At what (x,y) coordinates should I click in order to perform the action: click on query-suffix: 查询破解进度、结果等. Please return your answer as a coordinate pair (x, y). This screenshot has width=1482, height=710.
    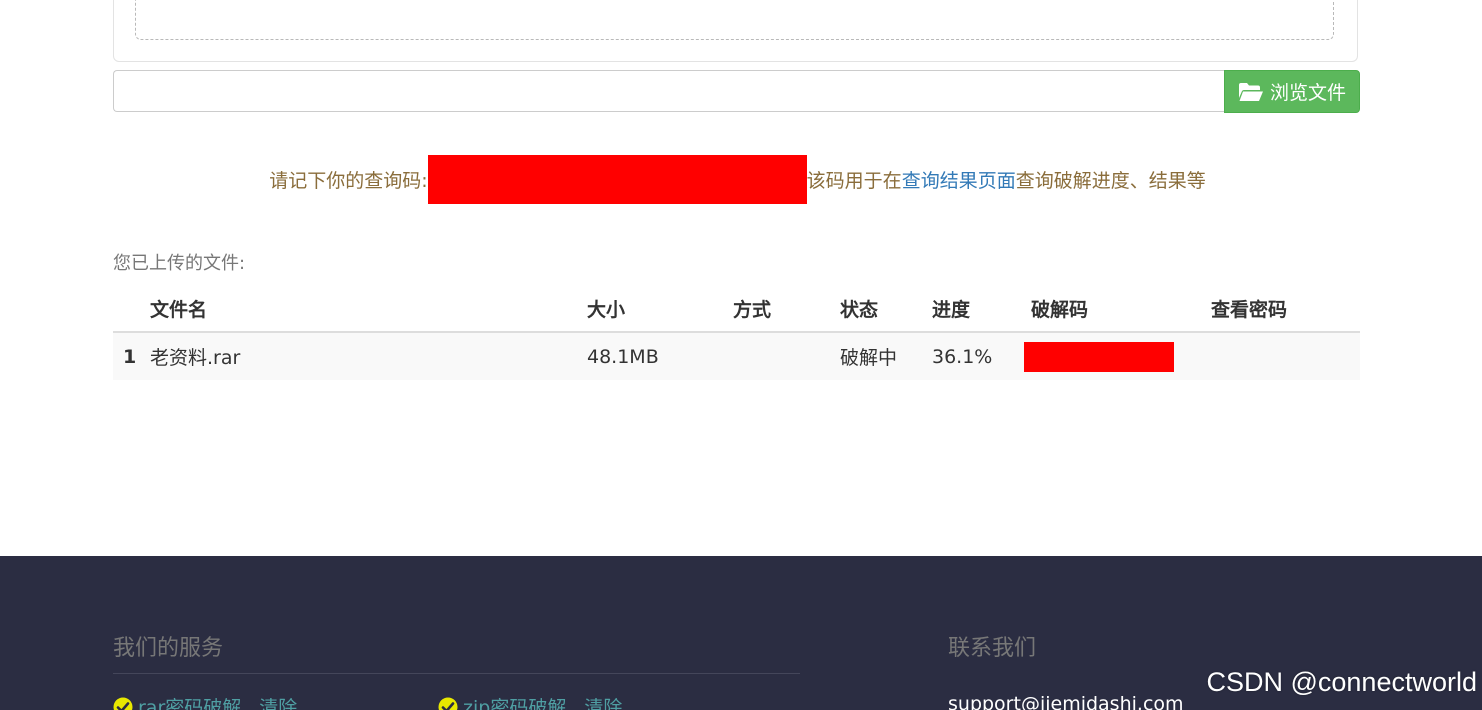
    Looking at the image, I should click on (1110, 181).